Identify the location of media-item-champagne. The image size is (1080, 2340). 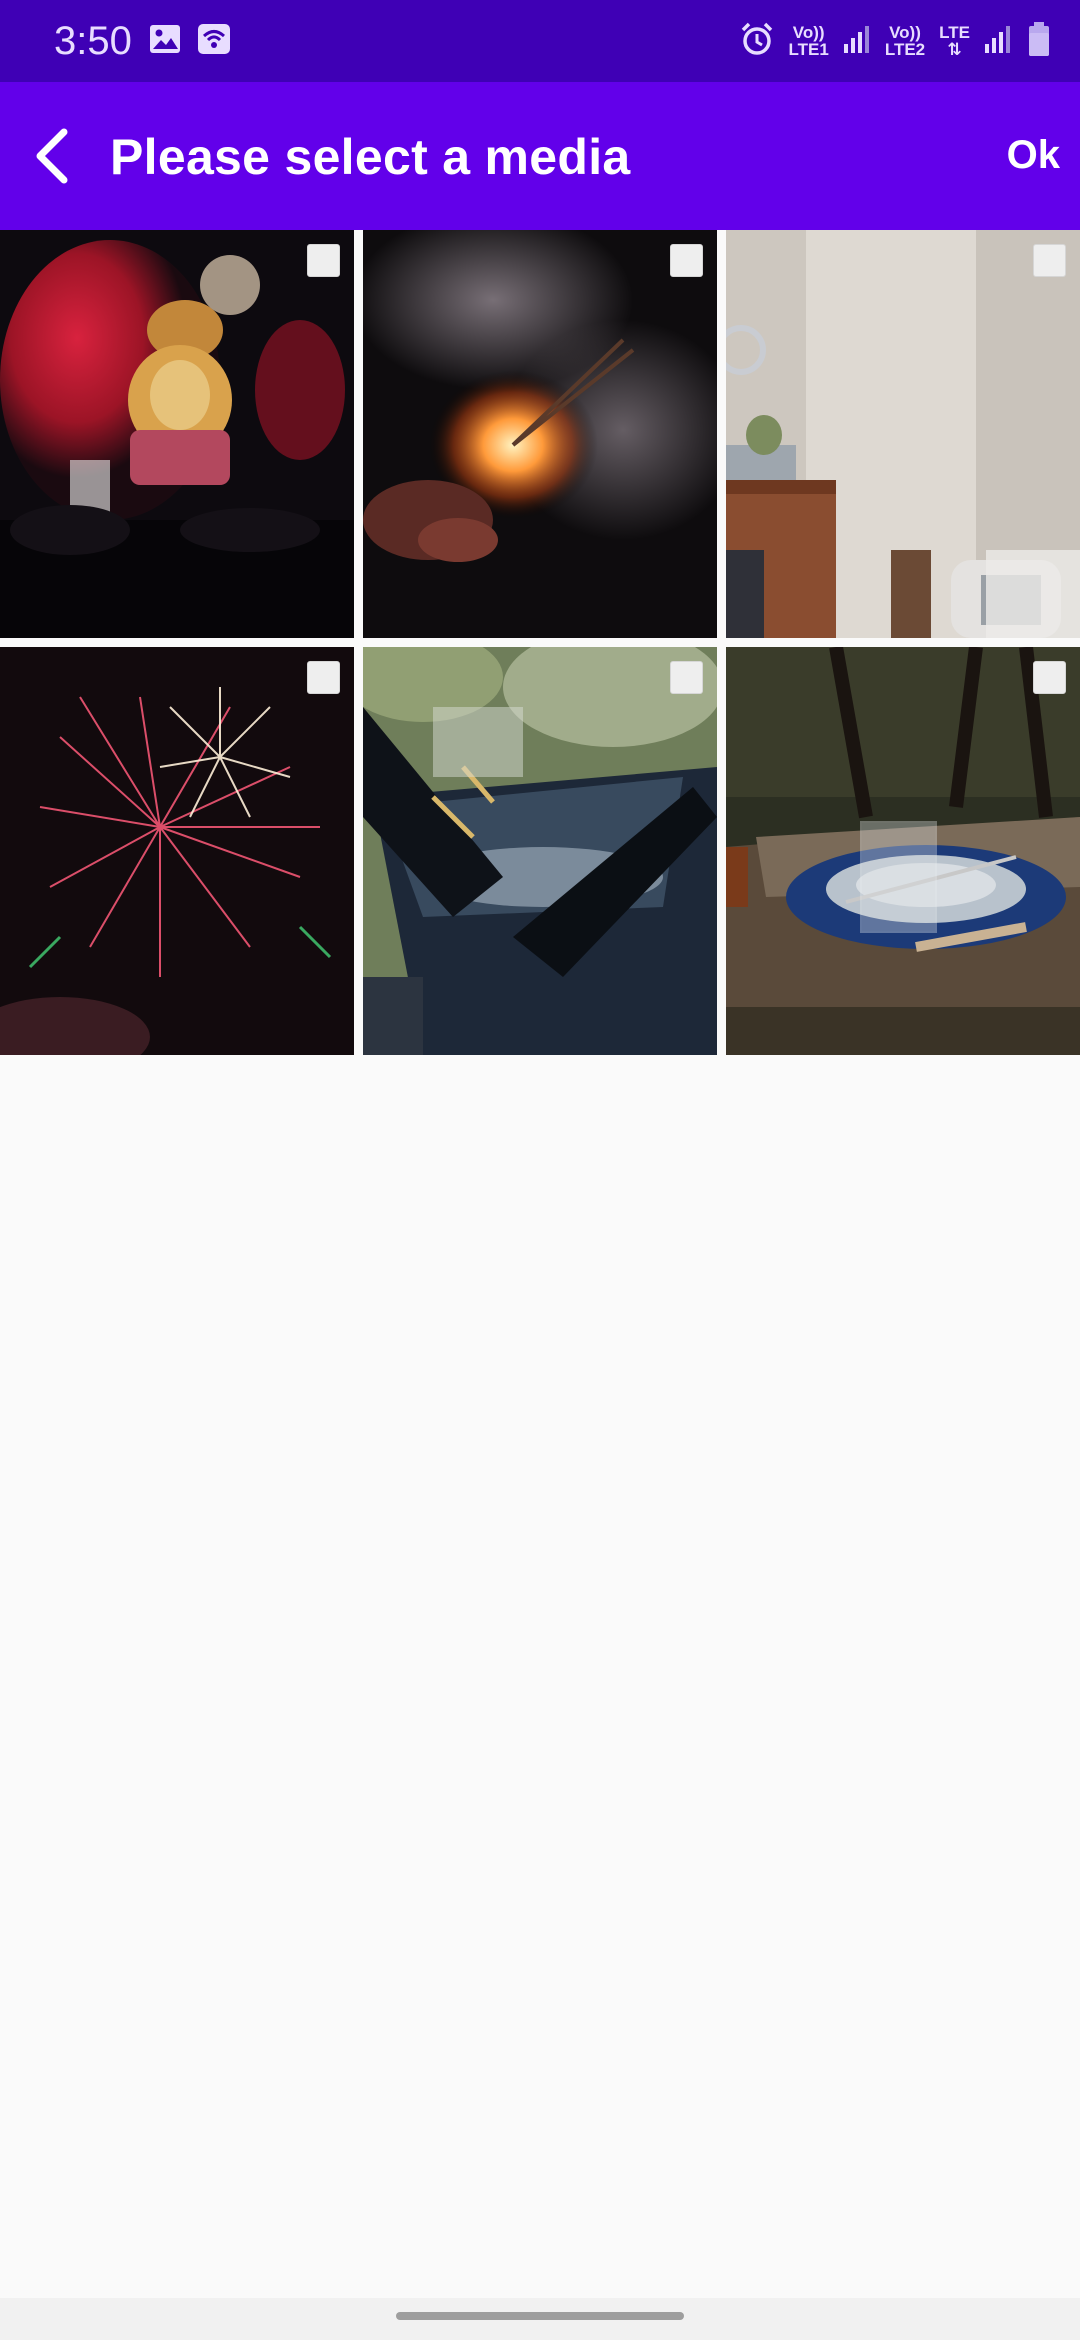
(540, 851).